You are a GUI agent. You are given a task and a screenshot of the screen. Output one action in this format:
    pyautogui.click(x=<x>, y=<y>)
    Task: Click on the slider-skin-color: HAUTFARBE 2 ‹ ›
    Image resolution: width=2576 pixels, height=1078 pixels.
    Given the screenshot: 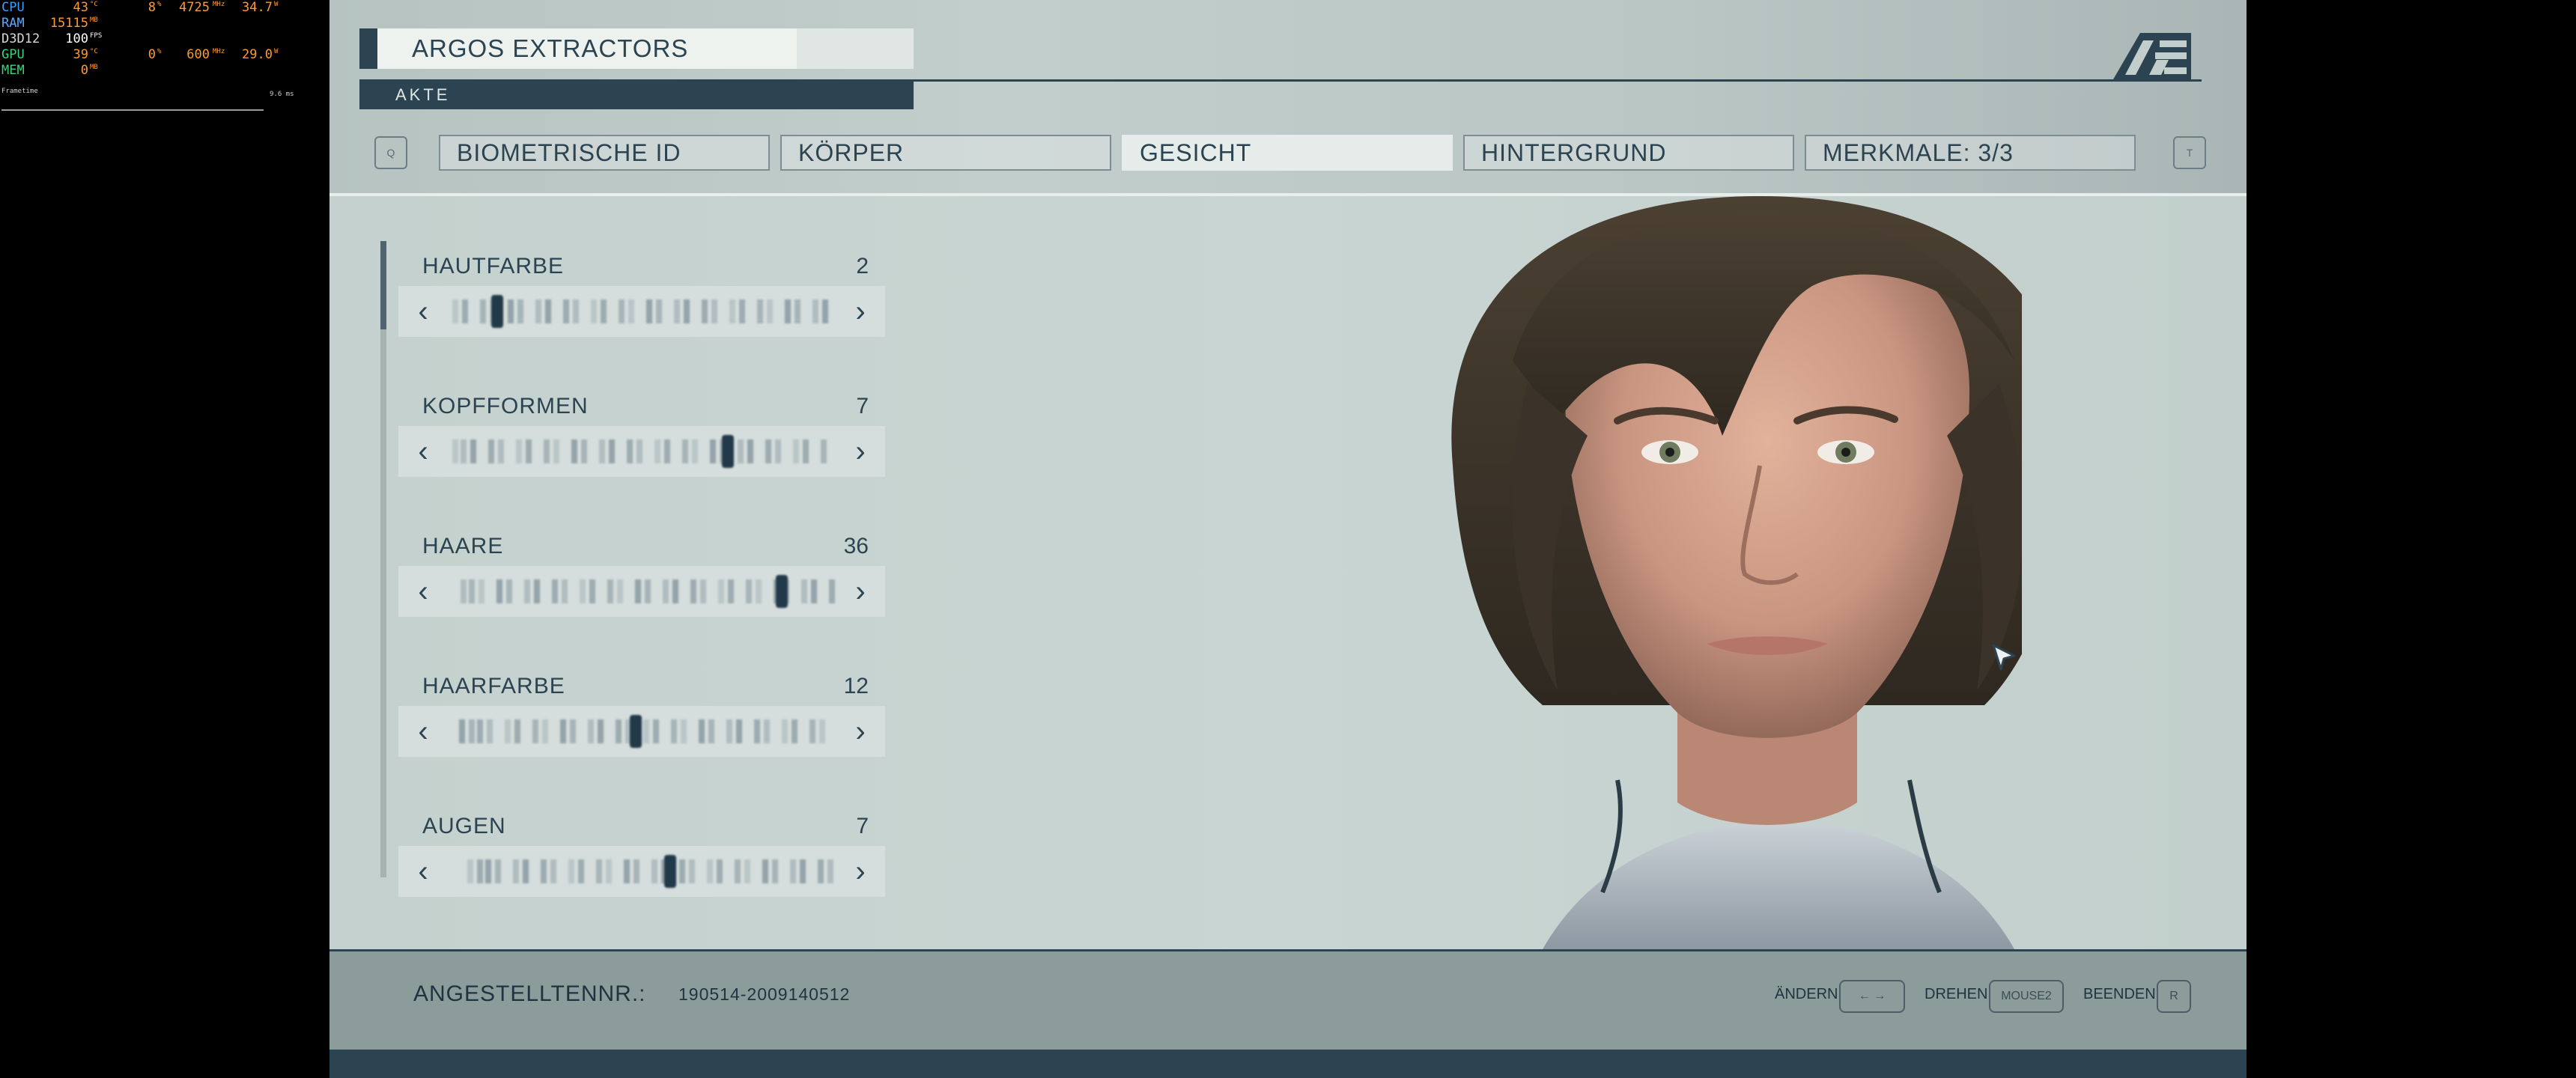 What is the action you would take?
    pyautogui.click(x=641, y=299)
    